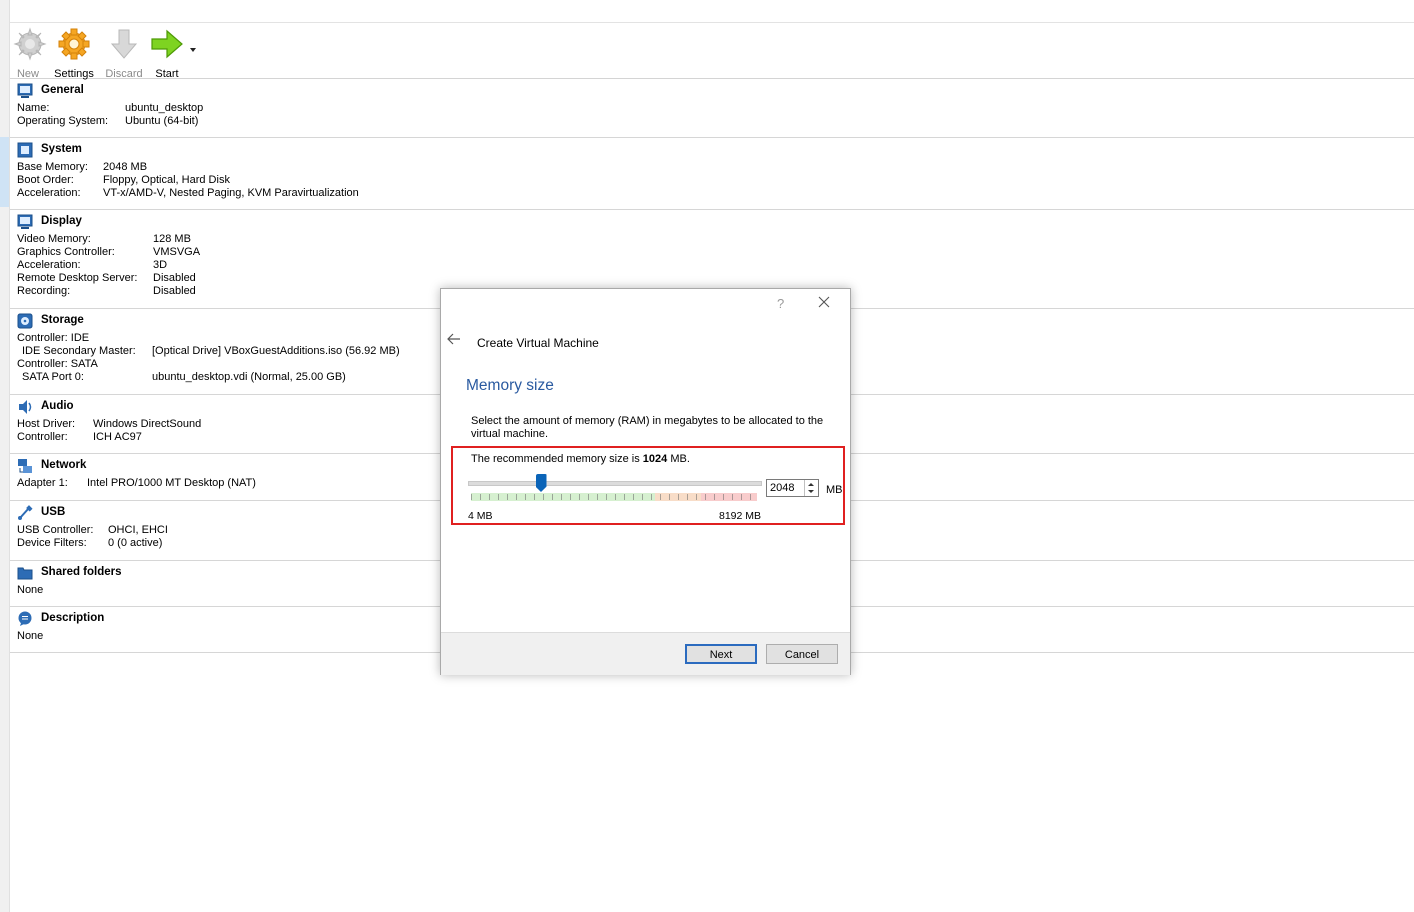  What do you see at coordinates (780, 303) in the screenshot?
I see `help-button: ?` at bounding box center [780, 303].